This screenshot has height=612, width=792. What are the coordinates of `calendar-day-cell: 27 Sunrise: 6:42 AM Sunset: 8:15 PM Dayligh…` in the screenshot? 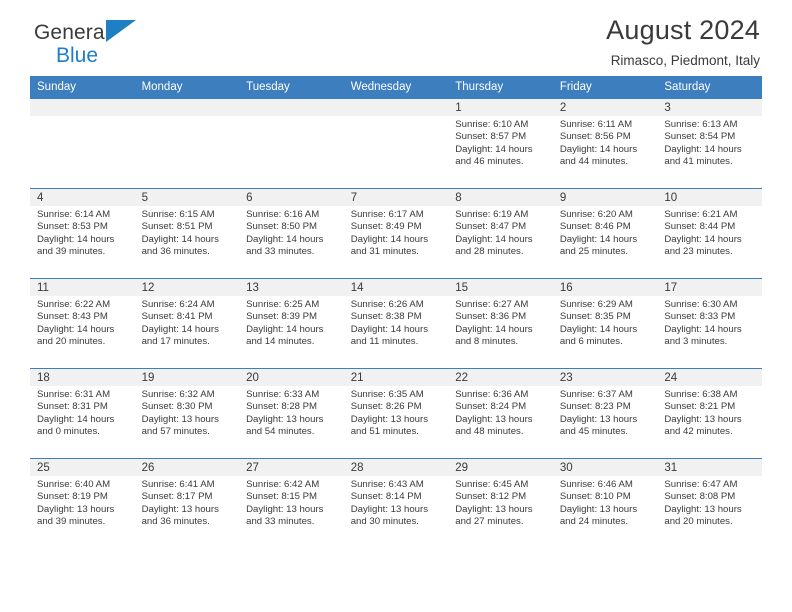 It's located at (291, 503).